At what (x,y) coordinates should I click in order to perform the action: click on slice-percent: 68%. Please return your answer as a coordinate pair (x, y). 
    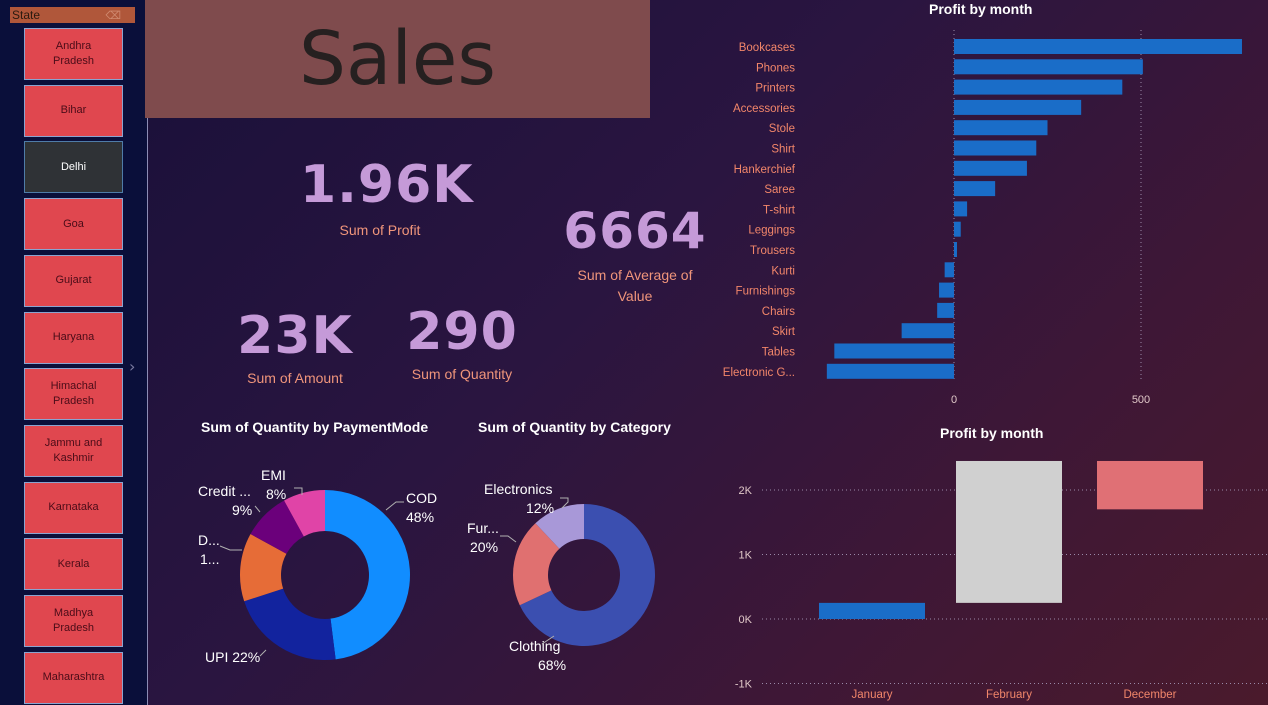
    Looking at the image, I should click on (552, 665).